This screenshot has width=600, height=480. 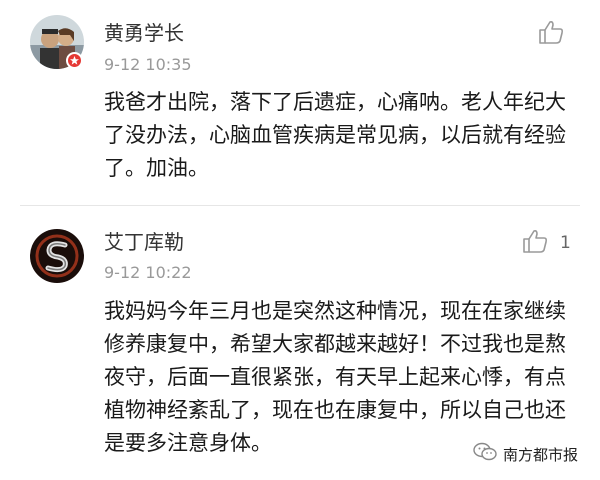 I want to click on avatar, so click(x=57, y=256).